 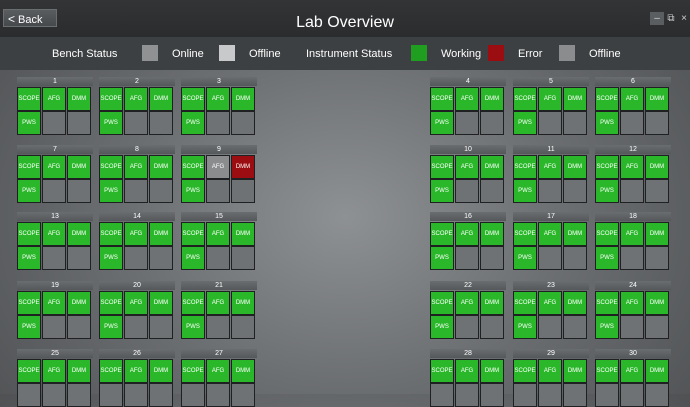 I want to click on bench-panel: 29 SCOPE AFG DMM, so click(x=551, y=378).